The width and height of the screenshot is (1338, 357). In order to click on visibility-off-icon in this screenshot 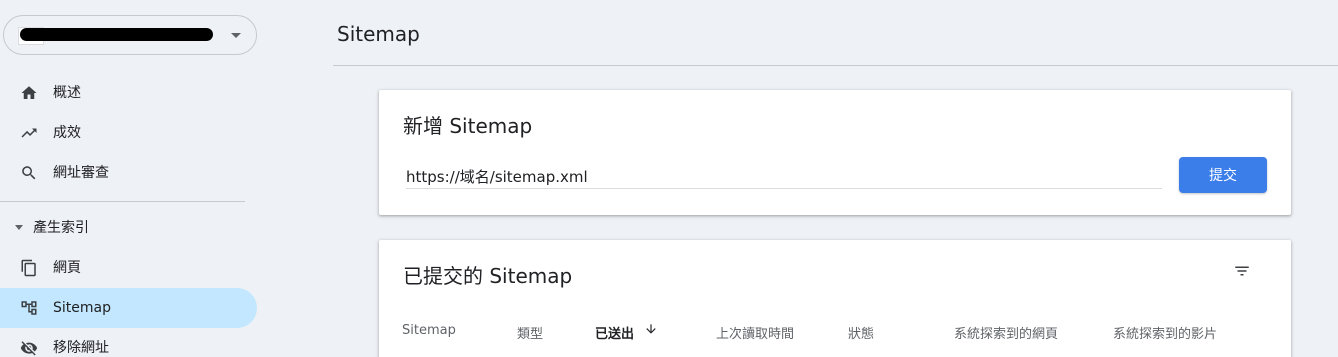, I will do `click(29, 348)`.